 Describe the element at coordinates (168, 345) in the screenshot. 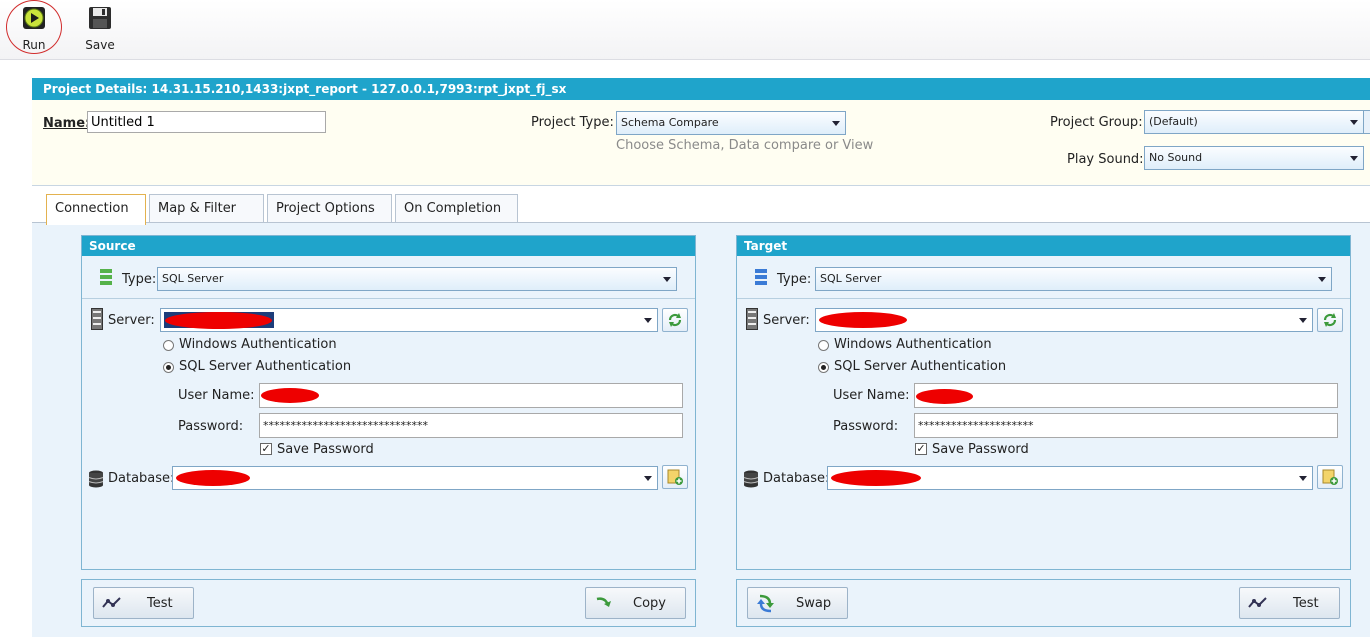

I see `source-windows-auth-radio` at that location.